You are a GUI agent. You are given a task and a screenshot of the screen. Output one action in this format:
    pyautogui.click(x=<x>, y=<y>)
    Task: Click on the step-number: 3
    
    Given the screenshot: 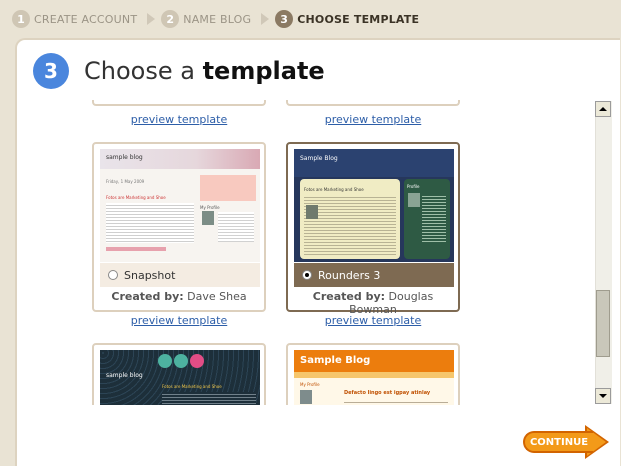 What is the action you would take?
    pyautogui.click(x=284, y=19)
    